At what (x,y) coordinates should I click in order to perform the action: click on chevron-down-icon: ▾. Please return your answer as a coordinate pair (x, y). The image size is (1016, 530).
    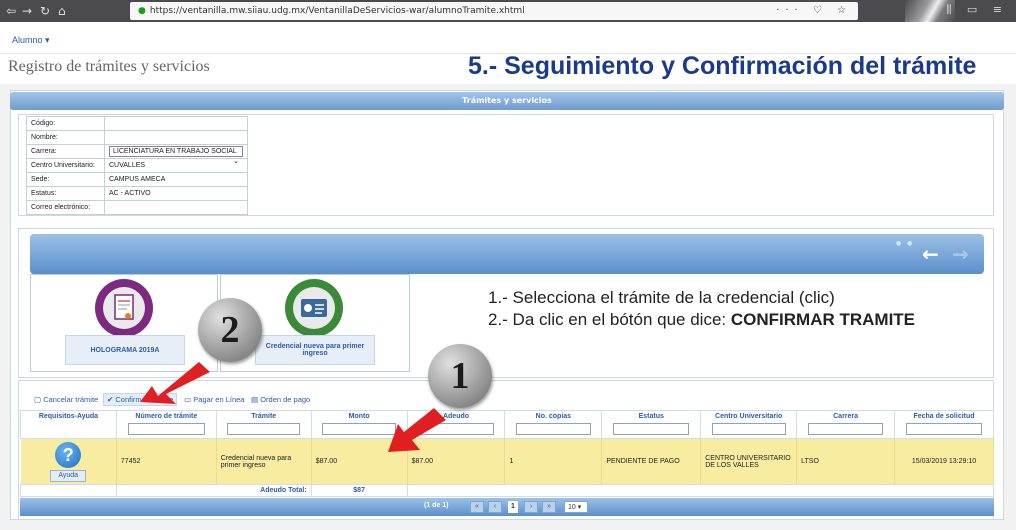
    Looking at the image, I should click on (579, 507).